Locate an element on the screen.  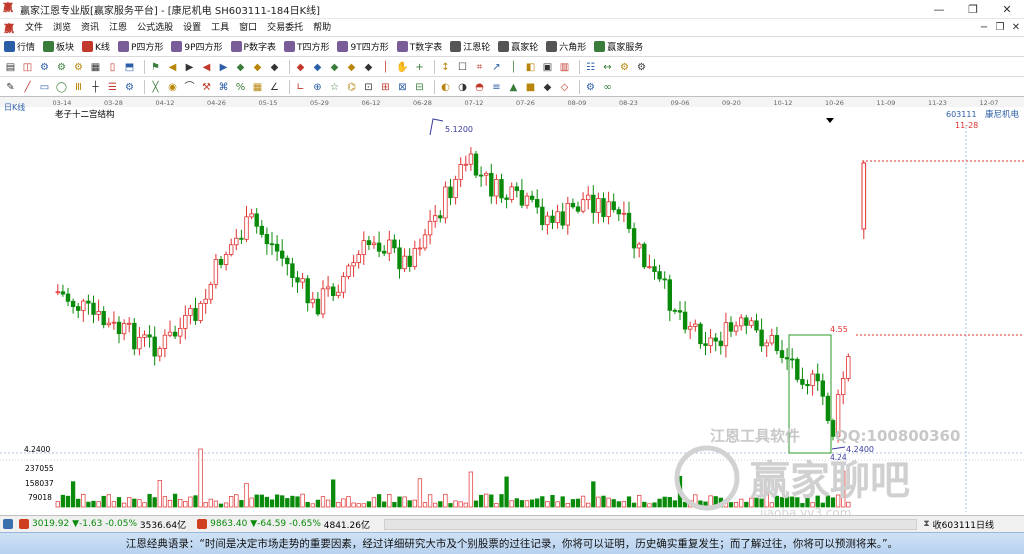
drawing-tool-icon: ◫ is located at coordinates (27, 67).